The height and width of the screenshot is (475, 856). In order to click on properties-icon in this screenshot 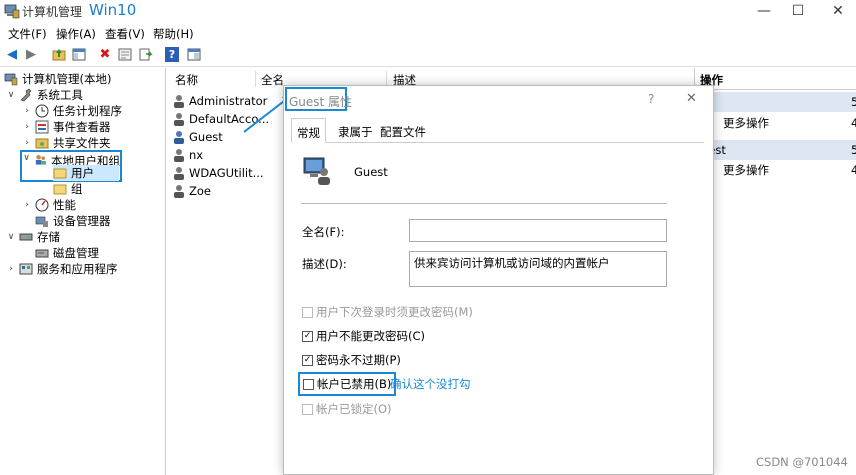, I will do `click(125, 54)`.